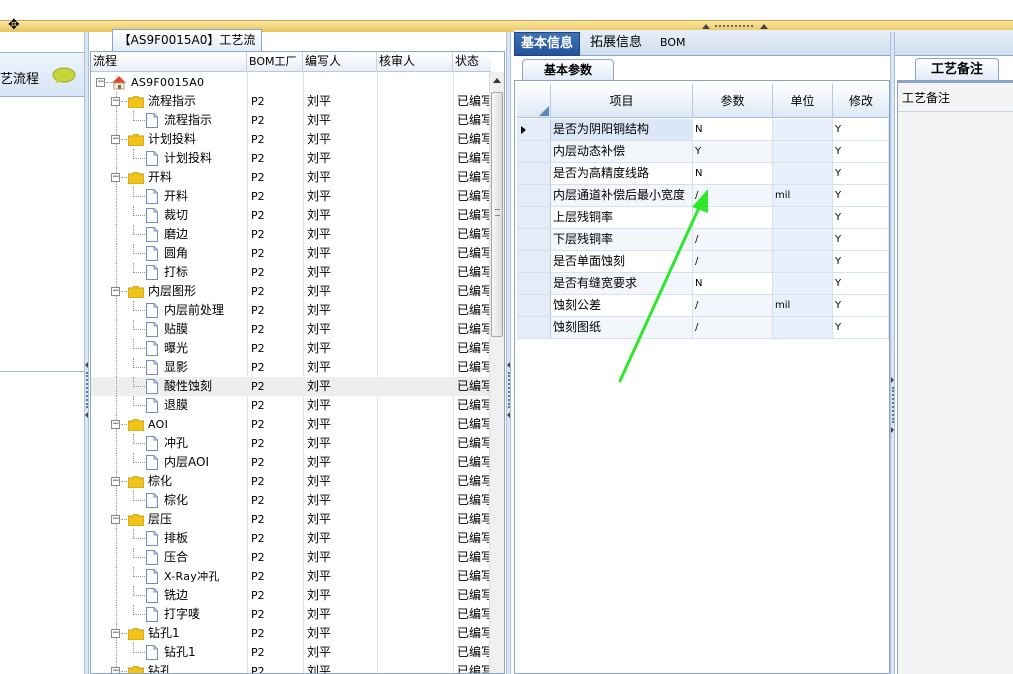 The height and width of the screenshot is (674, 1013). Describe the element at coordinates (291, 101) in the screenshot. I see `tree-node: − 流程指示 P2 刘平 已编写` at that location.